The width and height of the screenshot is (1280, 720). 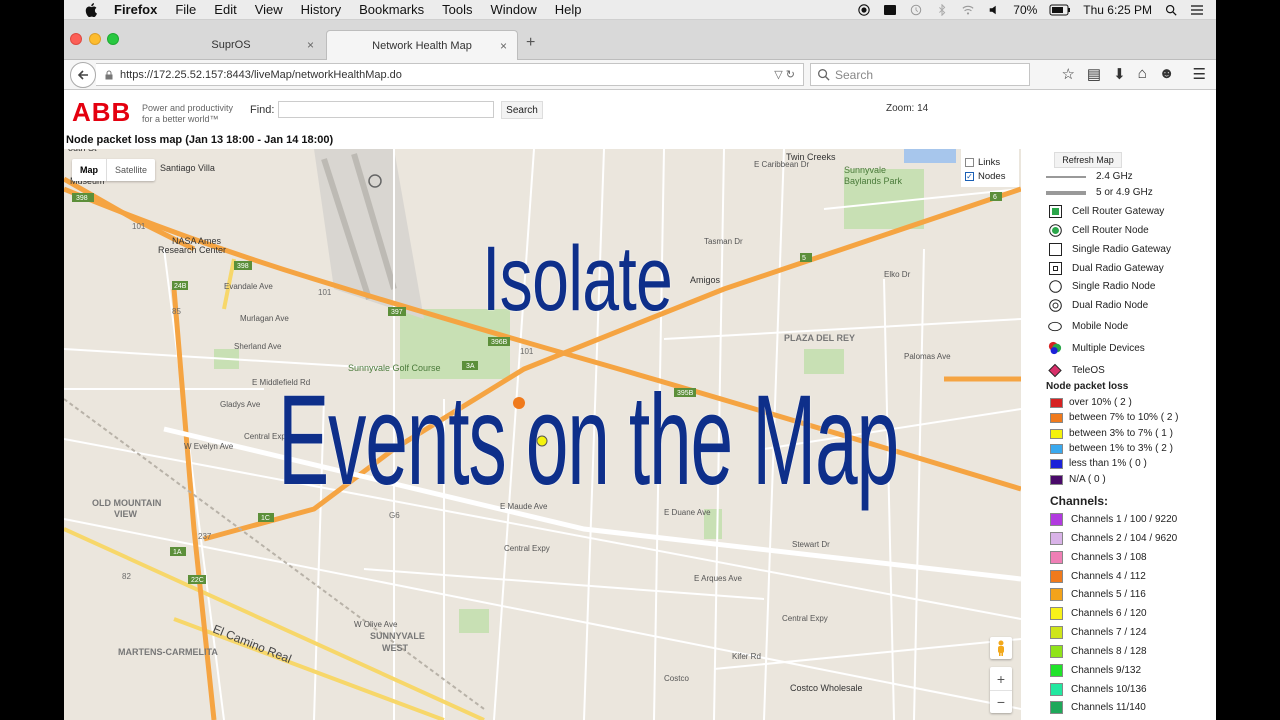 What do you see at coordinates (95, 39) in the screenshot?
I see `minimize-window-button` at bounding box center [95, 39].